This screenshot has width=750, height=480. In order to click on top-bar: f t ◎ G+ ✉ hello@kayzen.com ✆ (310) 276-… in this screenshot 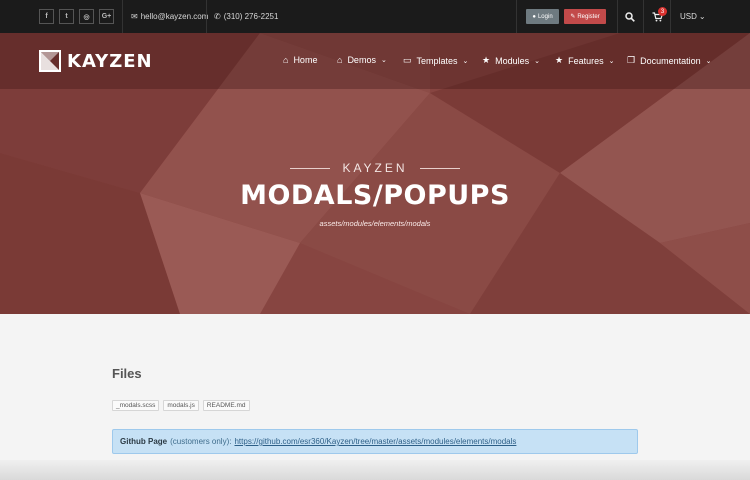, I will do `click(375, 16)`.